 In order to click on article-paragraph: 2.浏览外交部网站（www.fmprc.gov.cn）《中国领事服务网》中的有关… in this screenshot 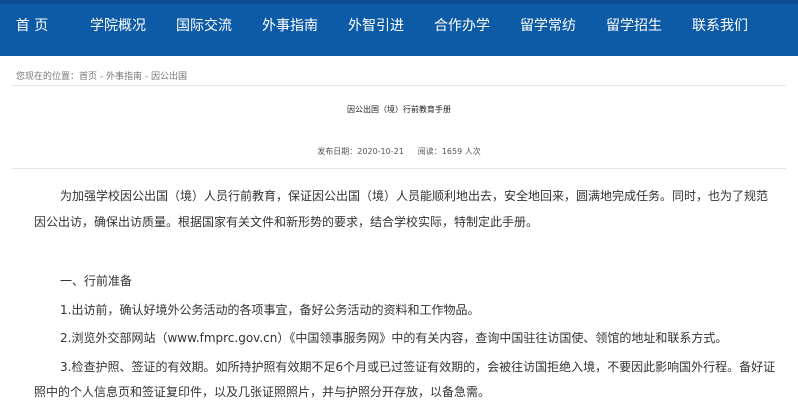, I will do `click(394, 338)`.